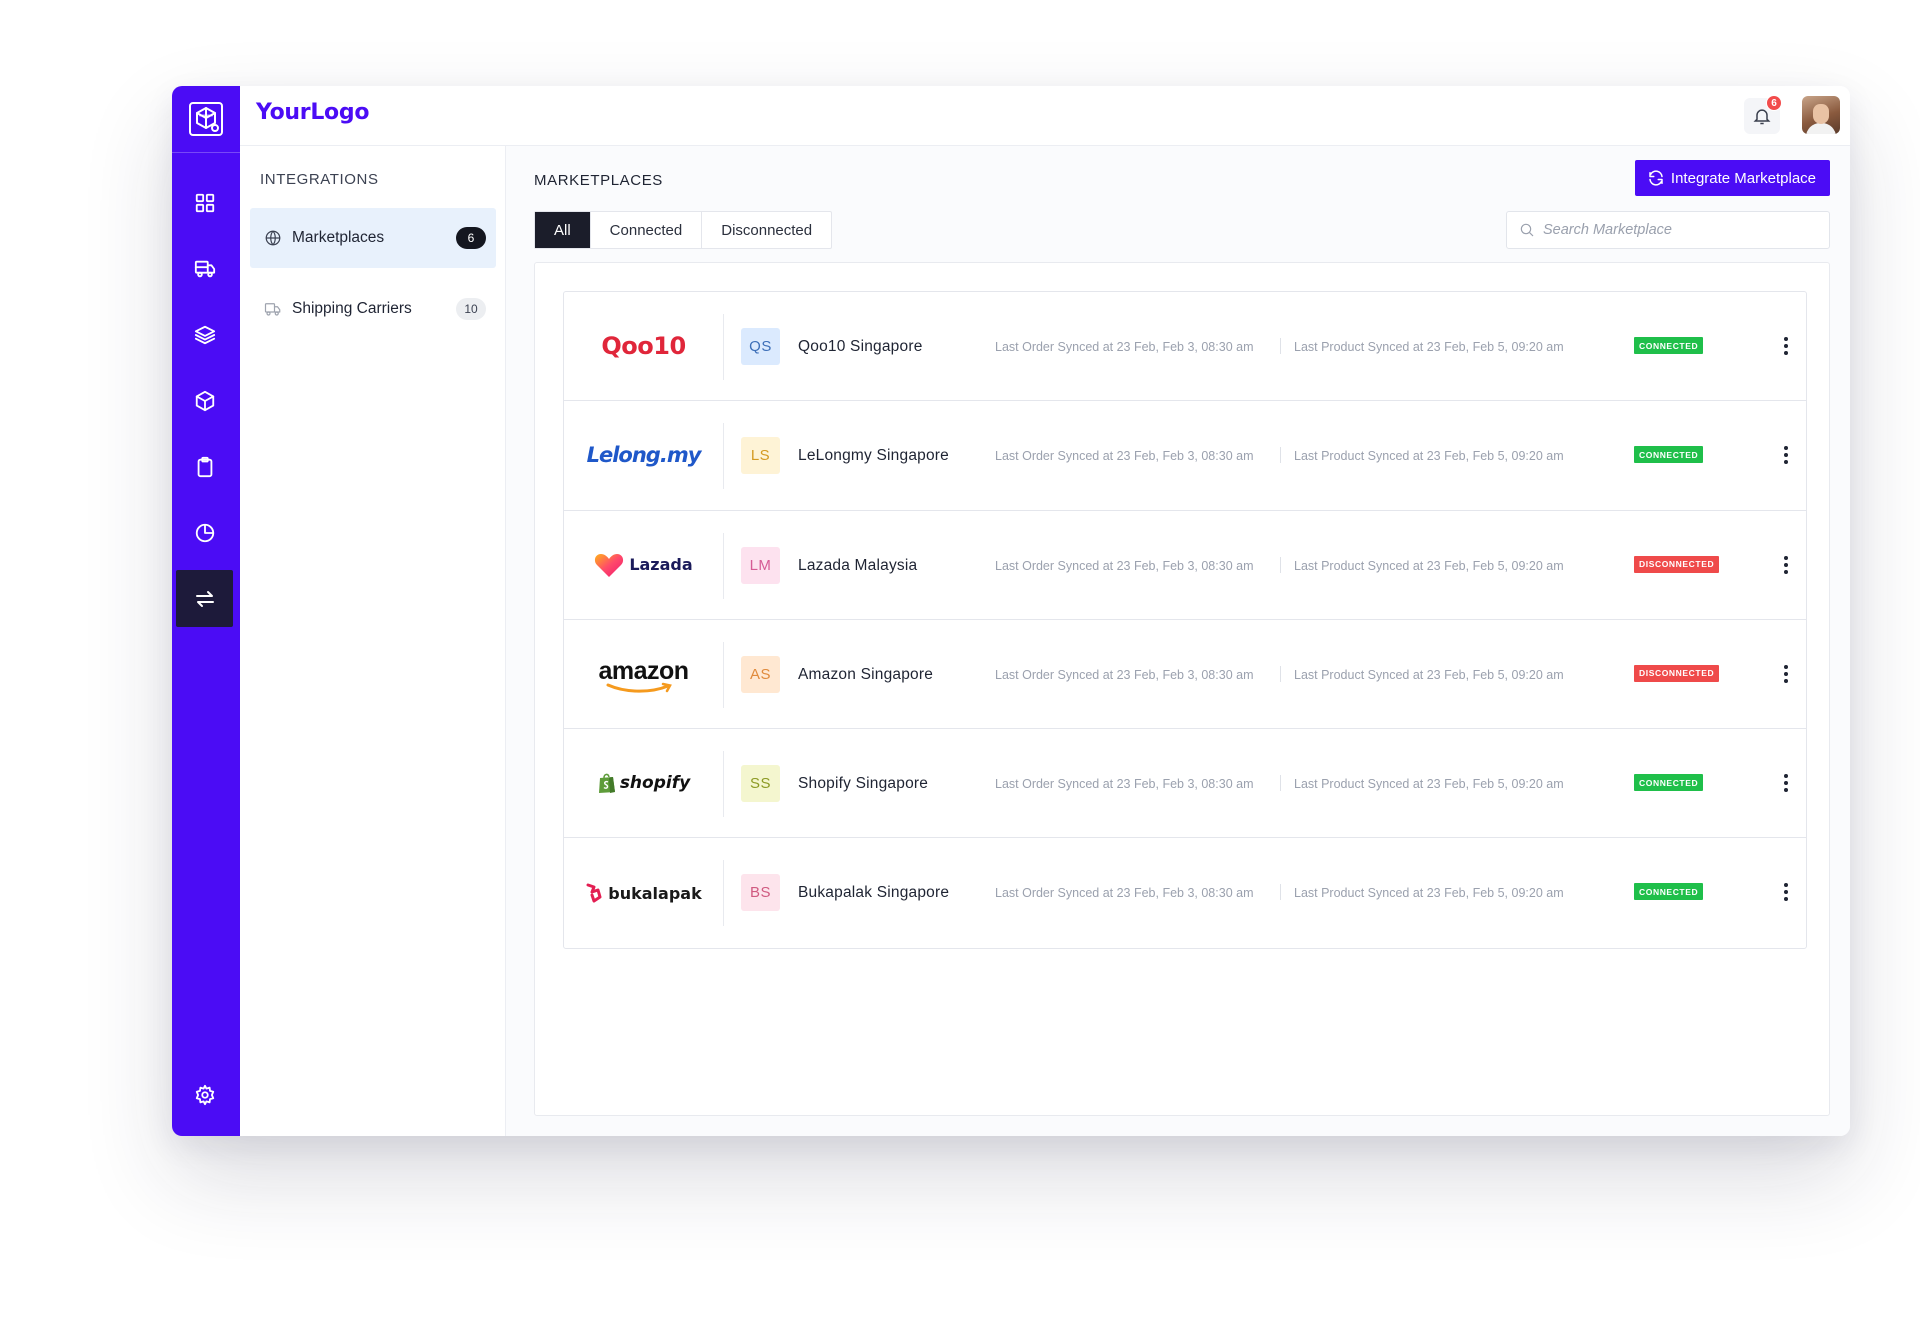 Image resolution: width=1920 pixels, height=1320 pixels. What do you see at coordinates (760, 346) in the screenshot?
I see `initials-avatar: QS` at bounding box center [760, 346].